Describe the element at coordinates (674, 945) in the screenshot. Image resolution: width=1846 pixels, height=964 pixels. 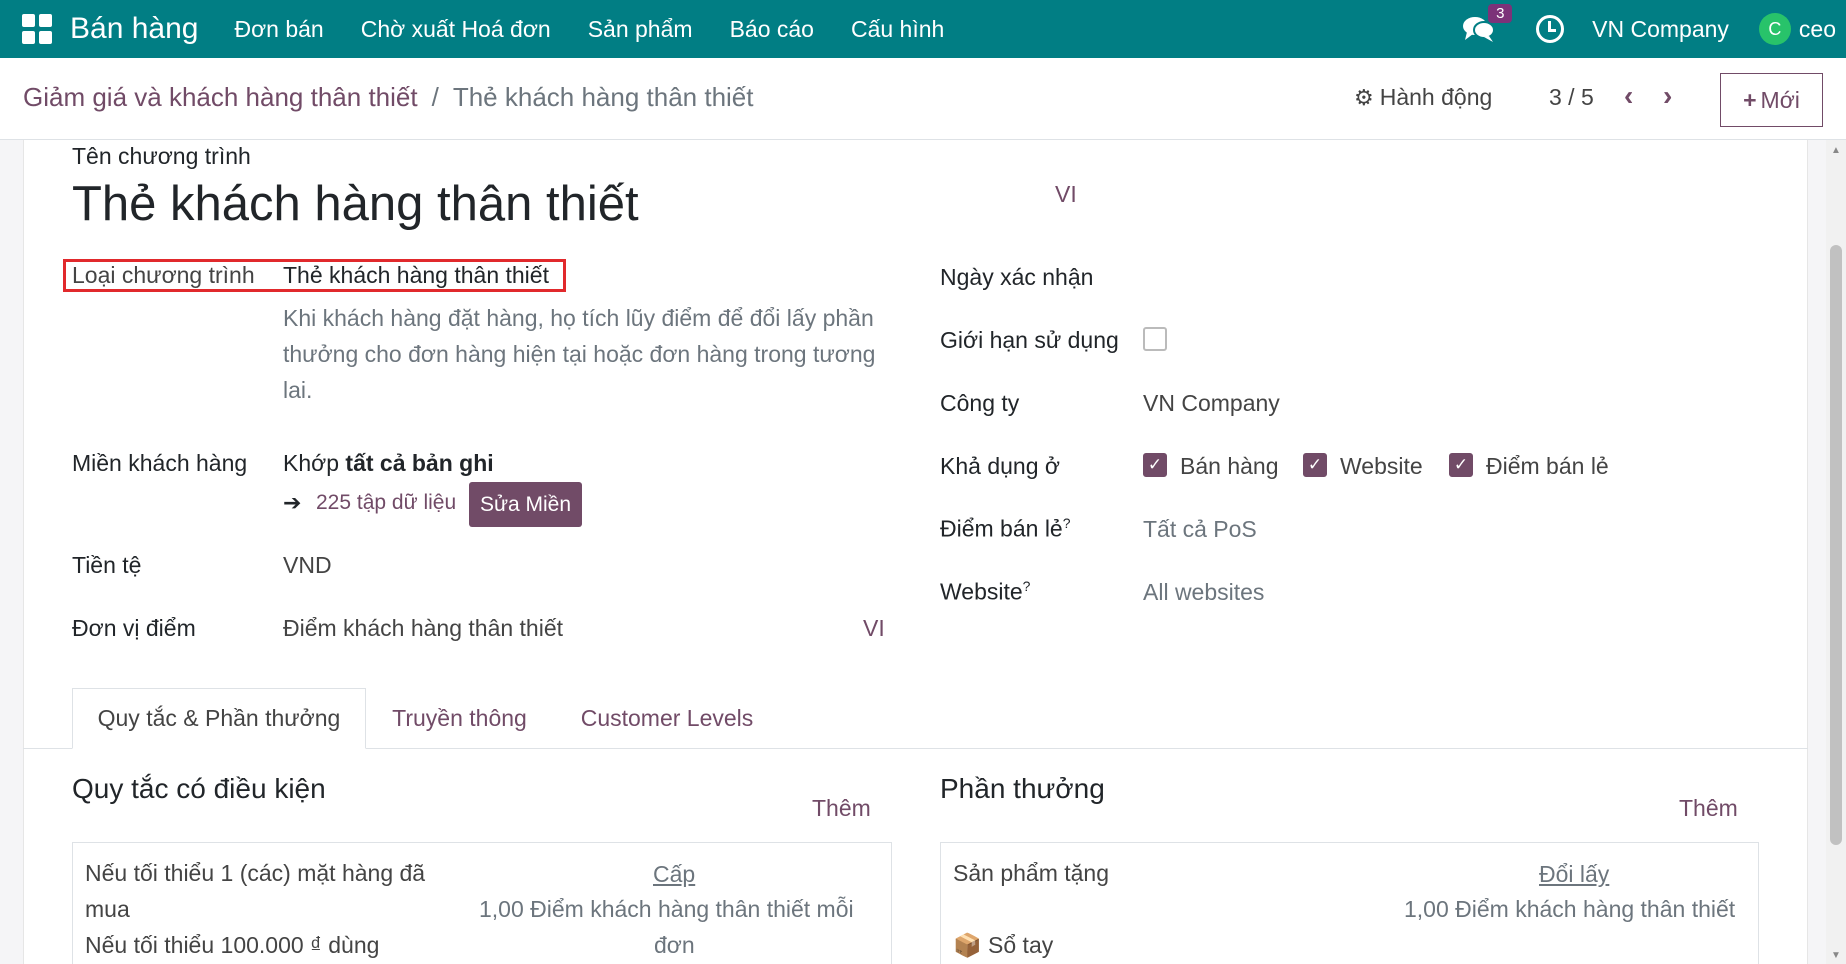
I see `rule-grant-line2: đơn` at that location.